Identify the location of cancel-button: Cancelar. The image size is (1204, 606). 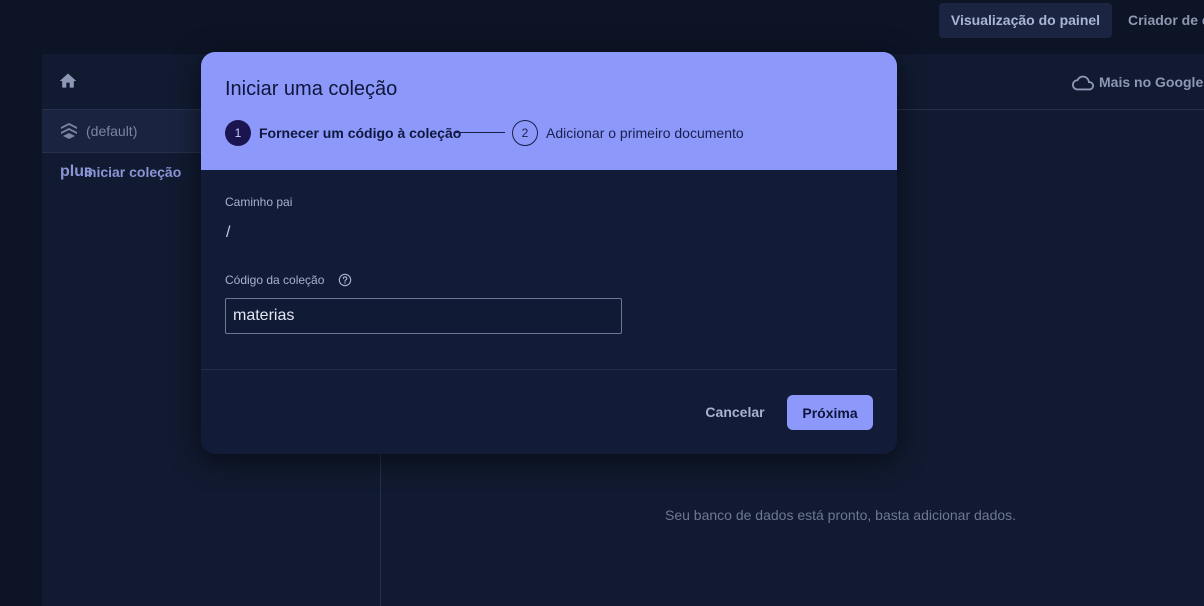
(735, 412).